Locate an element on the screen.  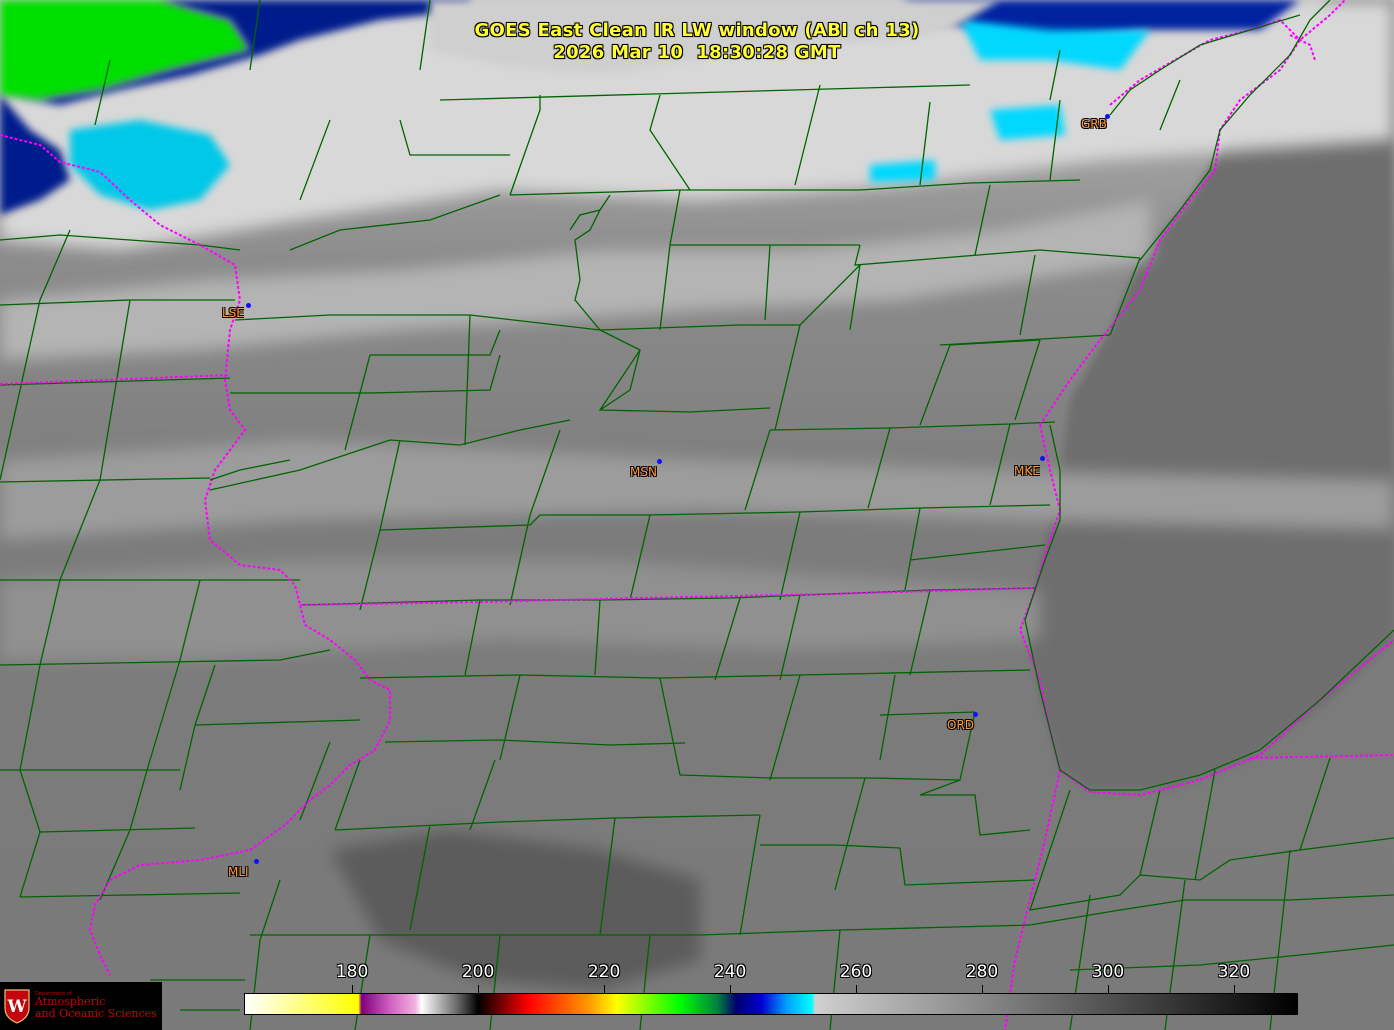
title-line-product: GOES East Clean IR LW window (ABI ch 13) is located at coordinates (697, 30).